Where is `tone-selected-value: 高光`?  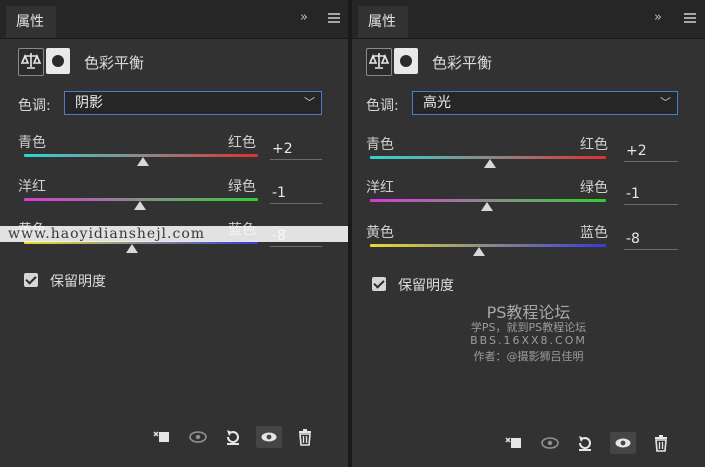
tone-selected-value: 高光 is located at coordinates (437, 103).